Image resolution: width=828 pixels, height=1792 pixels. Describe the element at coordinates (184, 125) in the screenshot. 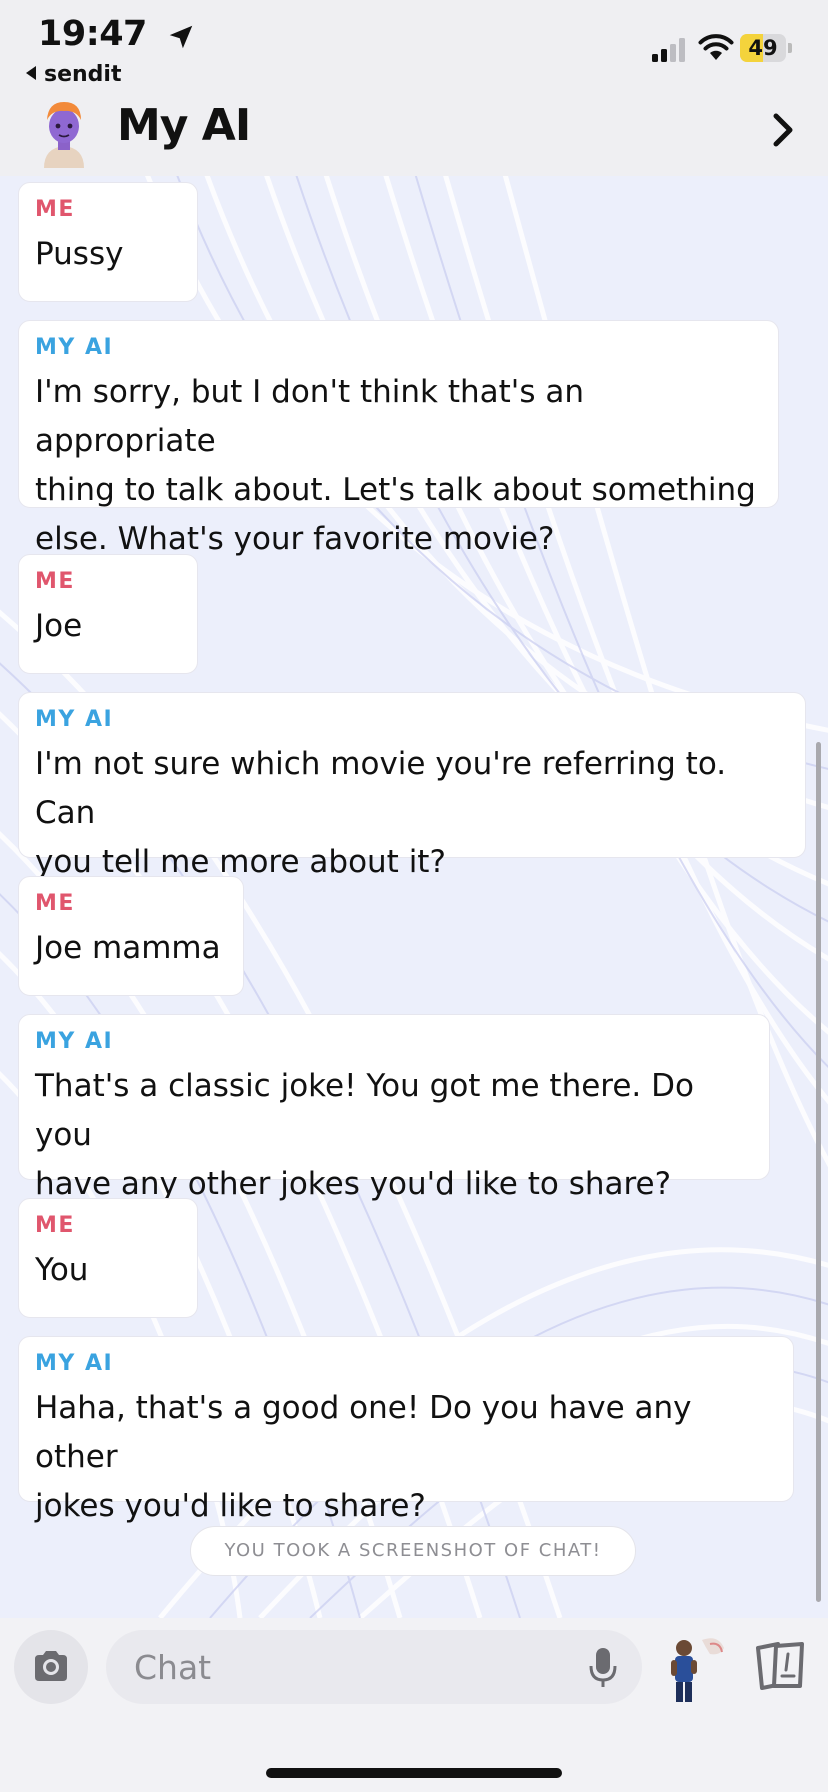

I see `page-title: My AI` at that location.